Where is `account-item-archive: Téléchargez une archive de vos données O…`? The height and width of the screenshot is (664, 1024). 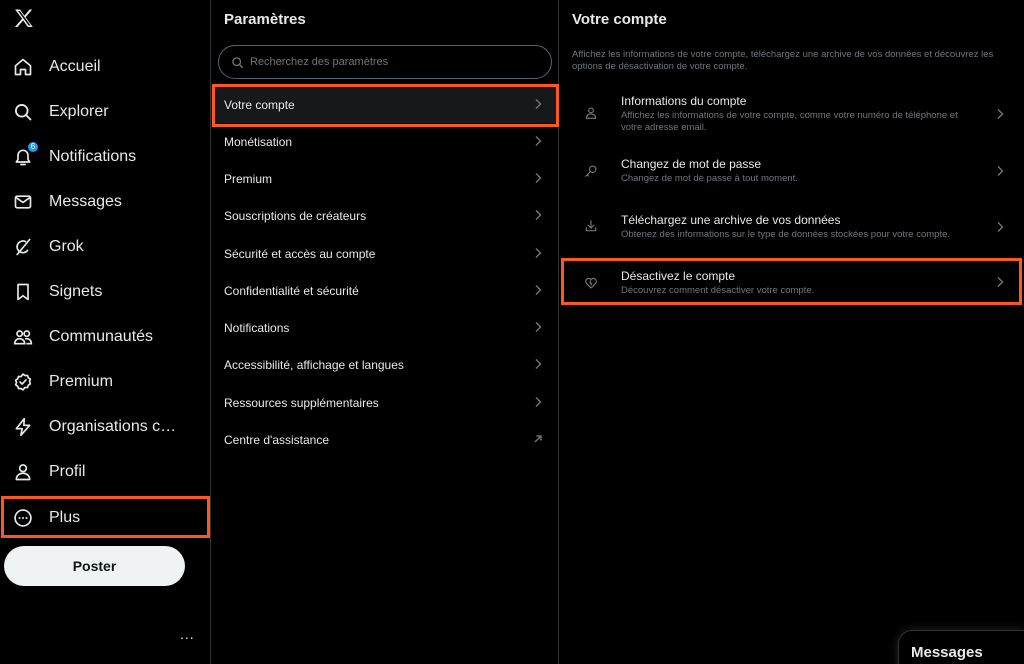 account-item-archive: Téléchargez une archive de vos données O… is located at coordinates (792, 231).